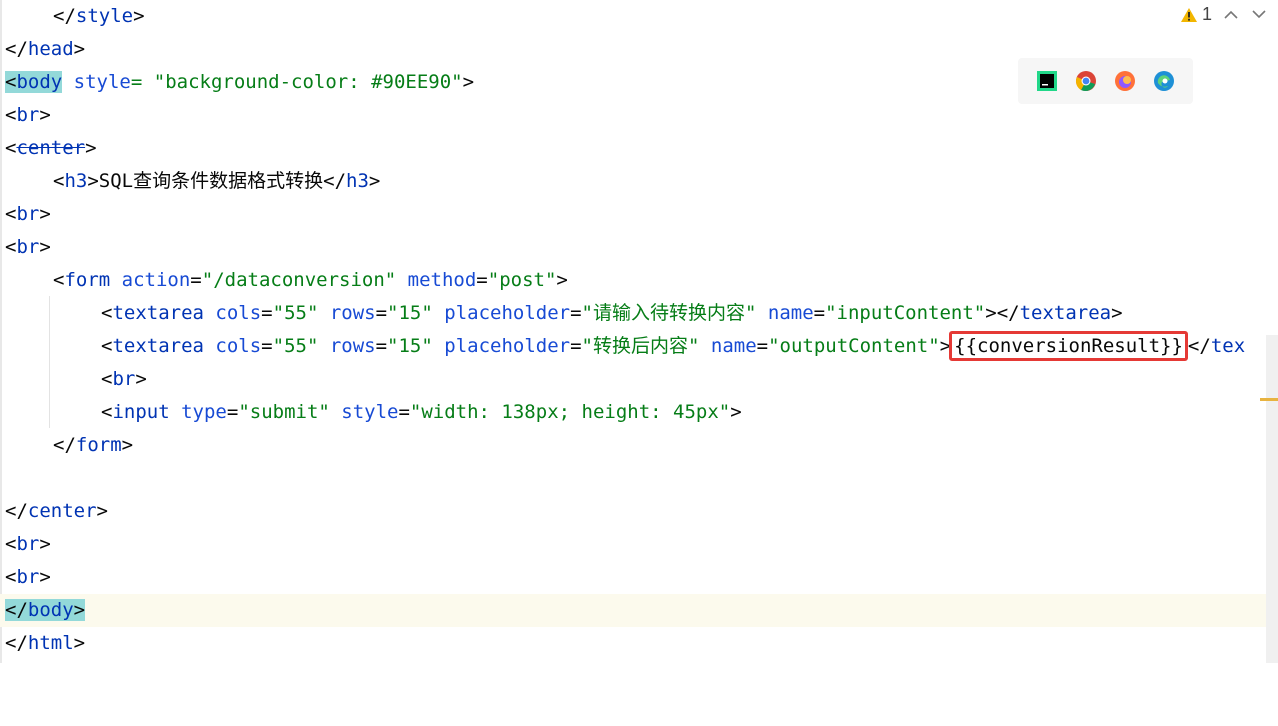 This screenshot has height=726, width=1278. What do you see at coordinates (150, 280) in the screenshot?
I see `attribute-name: action` at bounding box center [150, 280].